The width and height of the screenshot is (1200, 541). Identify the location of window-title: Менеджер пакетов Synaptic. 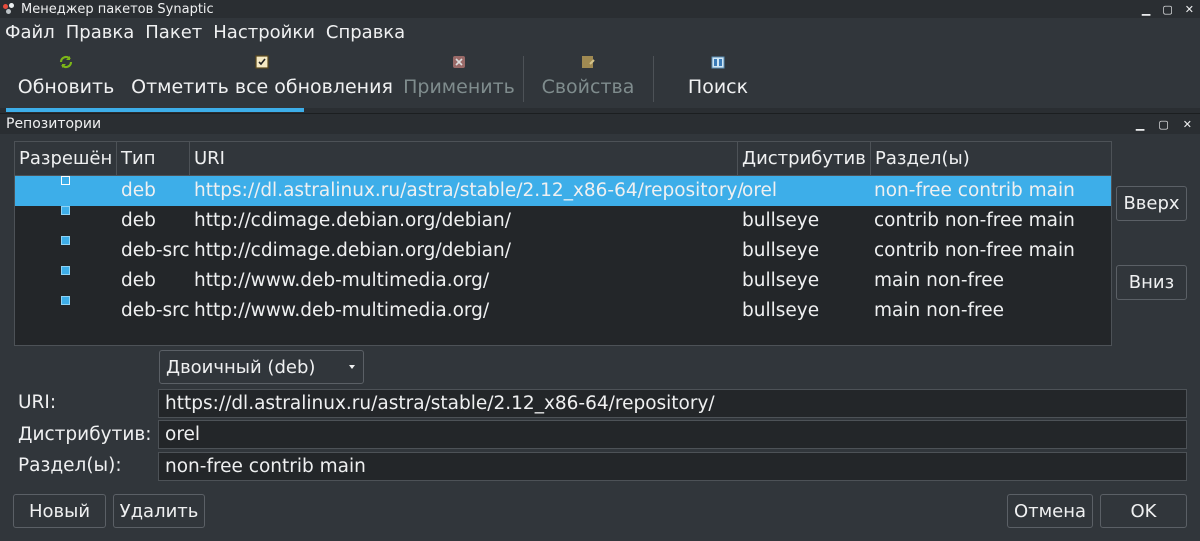
(117, 9).